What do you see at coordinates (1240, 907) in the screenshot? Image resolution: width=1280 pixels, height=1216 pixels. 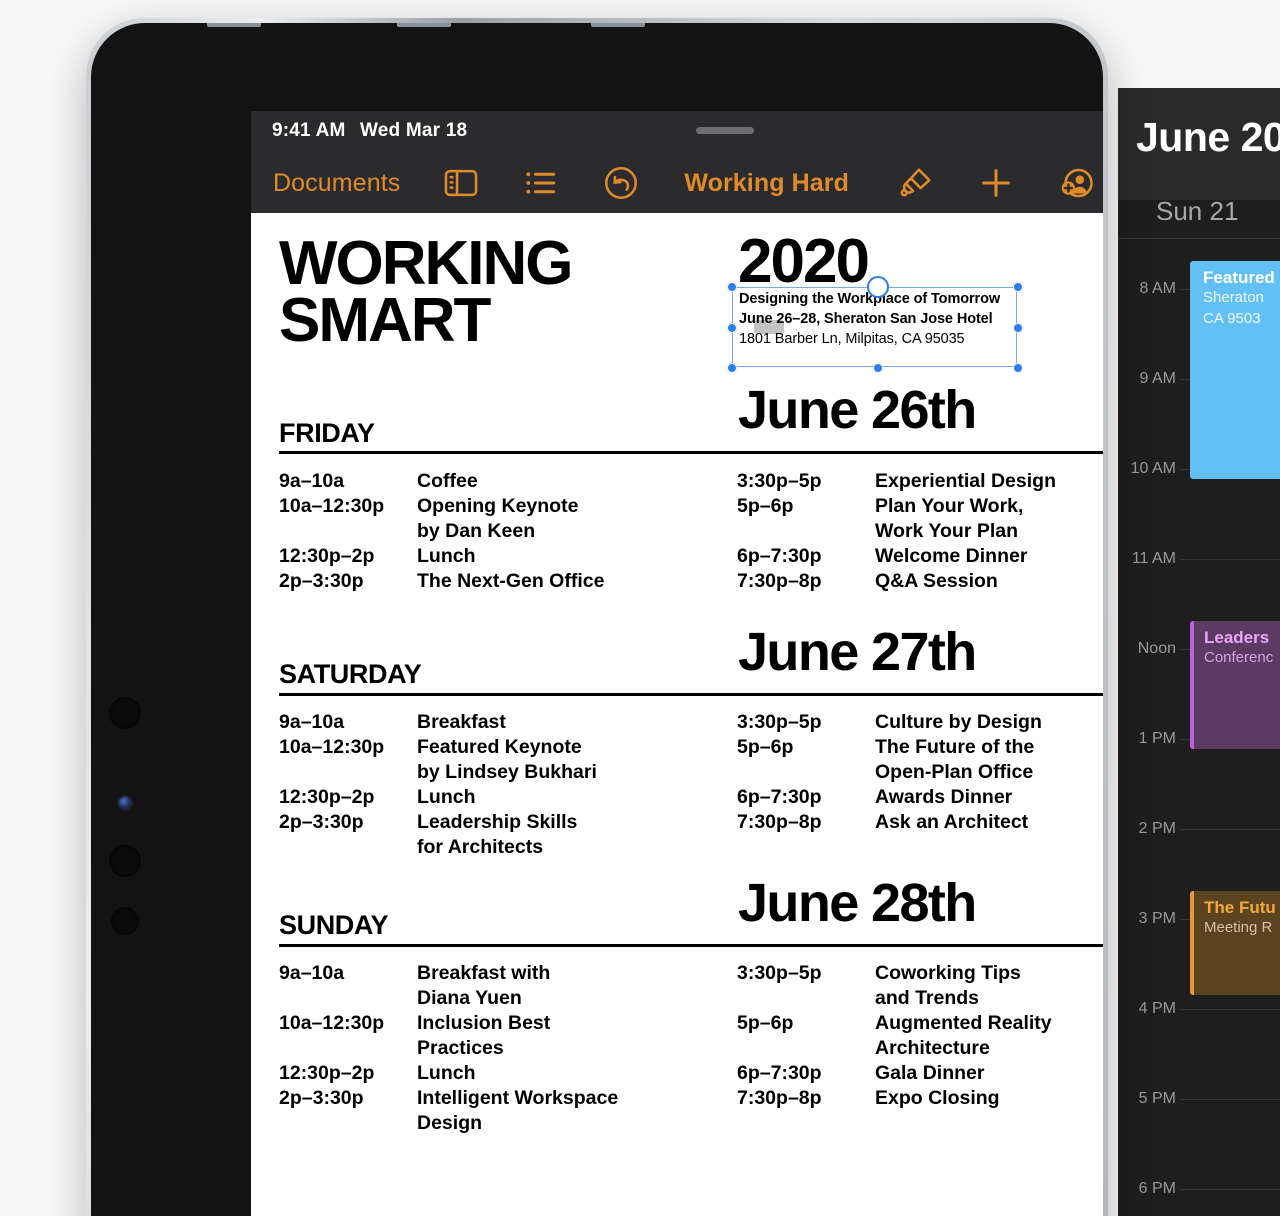 I see `calendar-event-title: The Futu` at bounding box center [1240, 907].